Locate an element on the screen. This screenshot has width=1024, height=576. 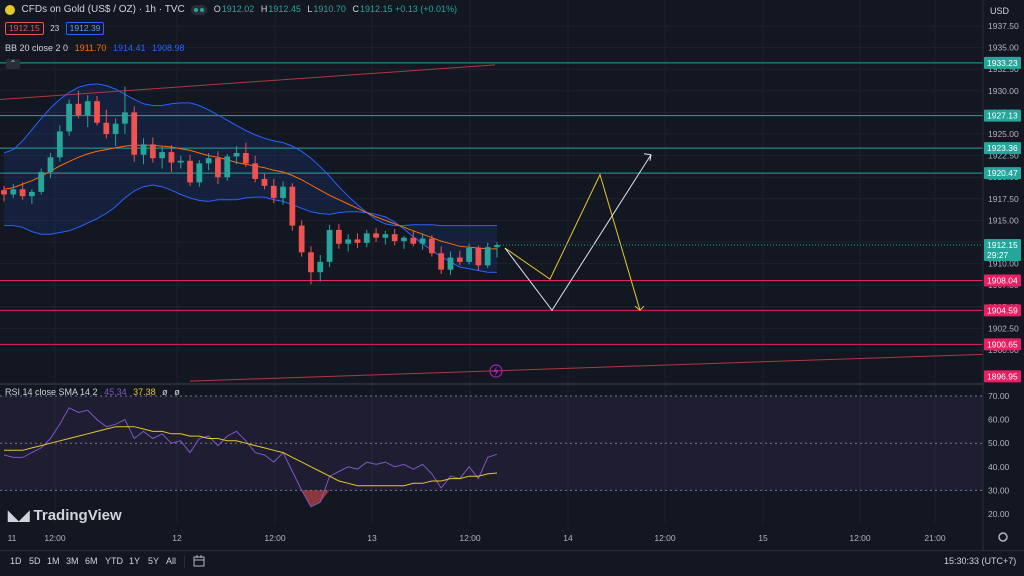
market-status-icon is located at coordinates (199, 9).